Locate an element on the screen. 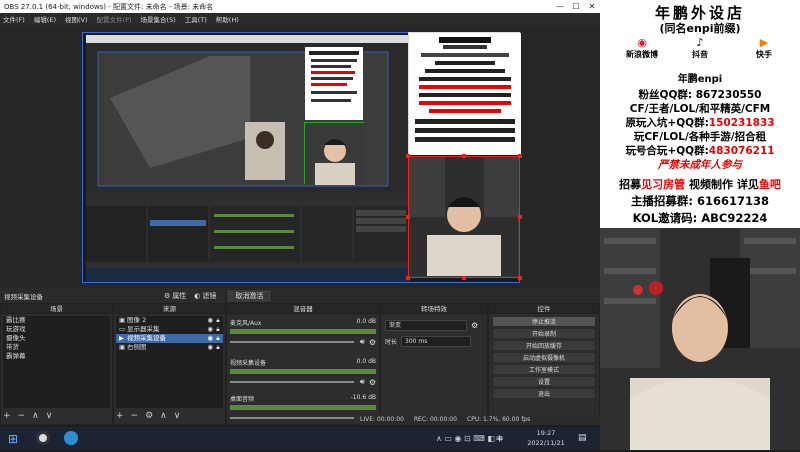 The width and height of the screenshot is (800, 452). menu-view: 视图(V) is located at coordinates (76, 19).